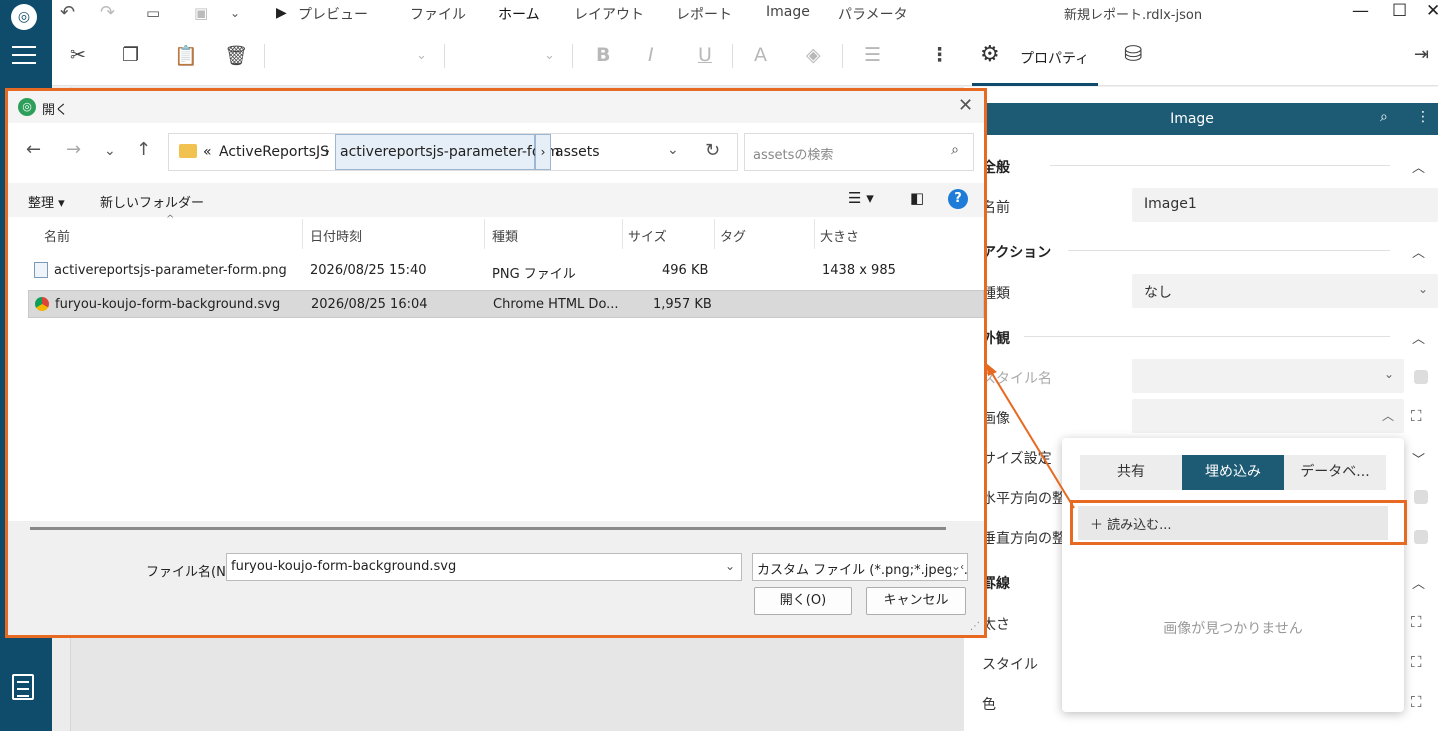 This screenshot has width=1438, height=731. What do you see at coordinates (41, 270) in the screenshot?
I see `png-file-icon` at bounding box center [41, 270].